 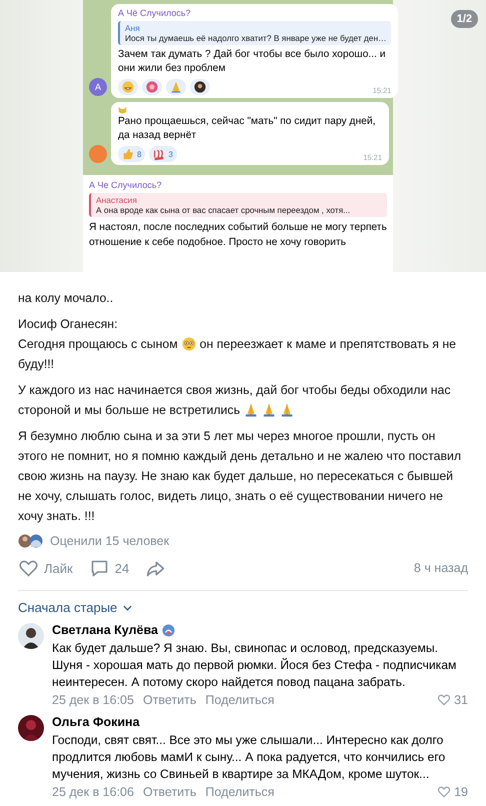 What do you see at coordinates (238, 235) in the screenshot?
I see `message-text: Я настоял, после последних событий больше не могу терпеть отношение к себе подобное. Просто не хочу говорить` at bounding box center [238, 235].